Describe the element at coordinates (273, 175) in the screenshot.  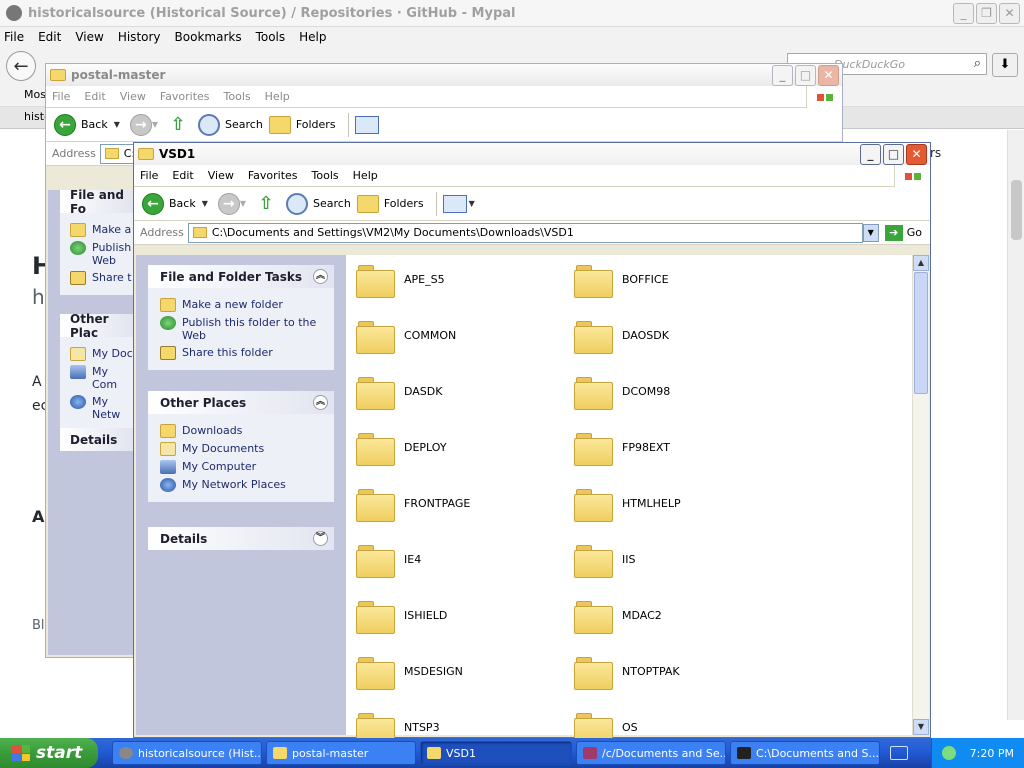
I see `vsd1-menu-favorites: Favorites` at that location.